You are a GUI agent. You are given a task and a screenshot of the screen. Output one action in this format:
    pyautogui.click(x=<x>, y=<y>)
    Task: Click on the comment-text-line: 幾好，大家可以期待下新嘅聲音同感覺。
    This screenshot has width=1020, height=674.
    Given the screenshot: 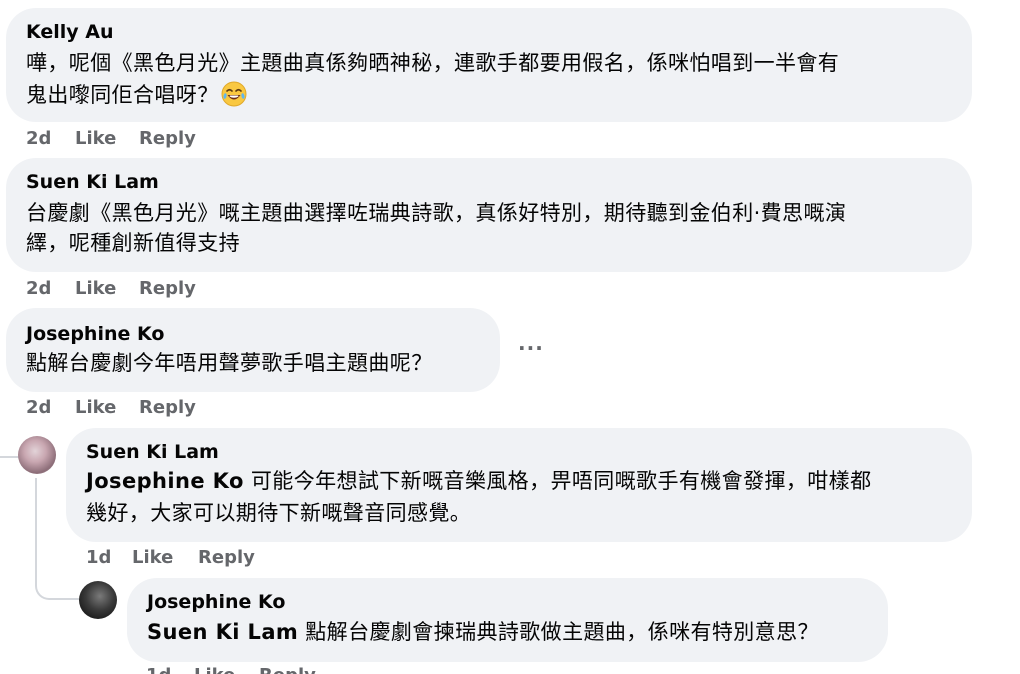 What is the action you would take?
    pyautogui.click(x=279, y=513)
    